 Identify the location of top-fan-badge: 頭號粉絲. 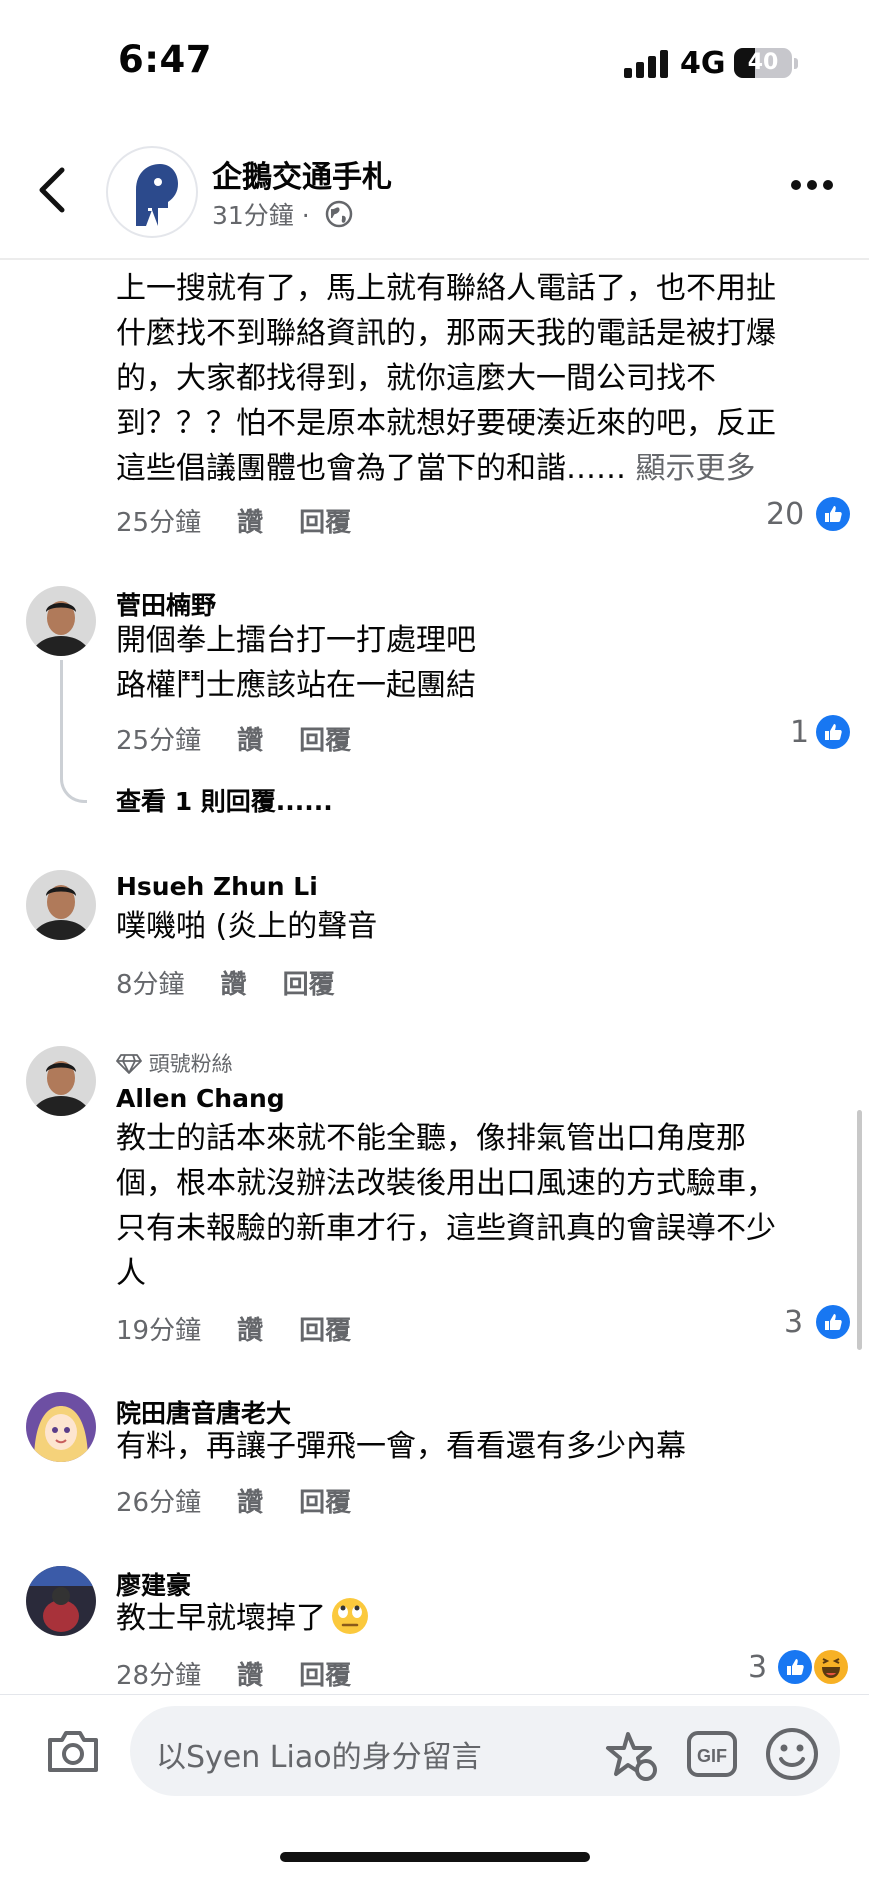
(174, 1063).